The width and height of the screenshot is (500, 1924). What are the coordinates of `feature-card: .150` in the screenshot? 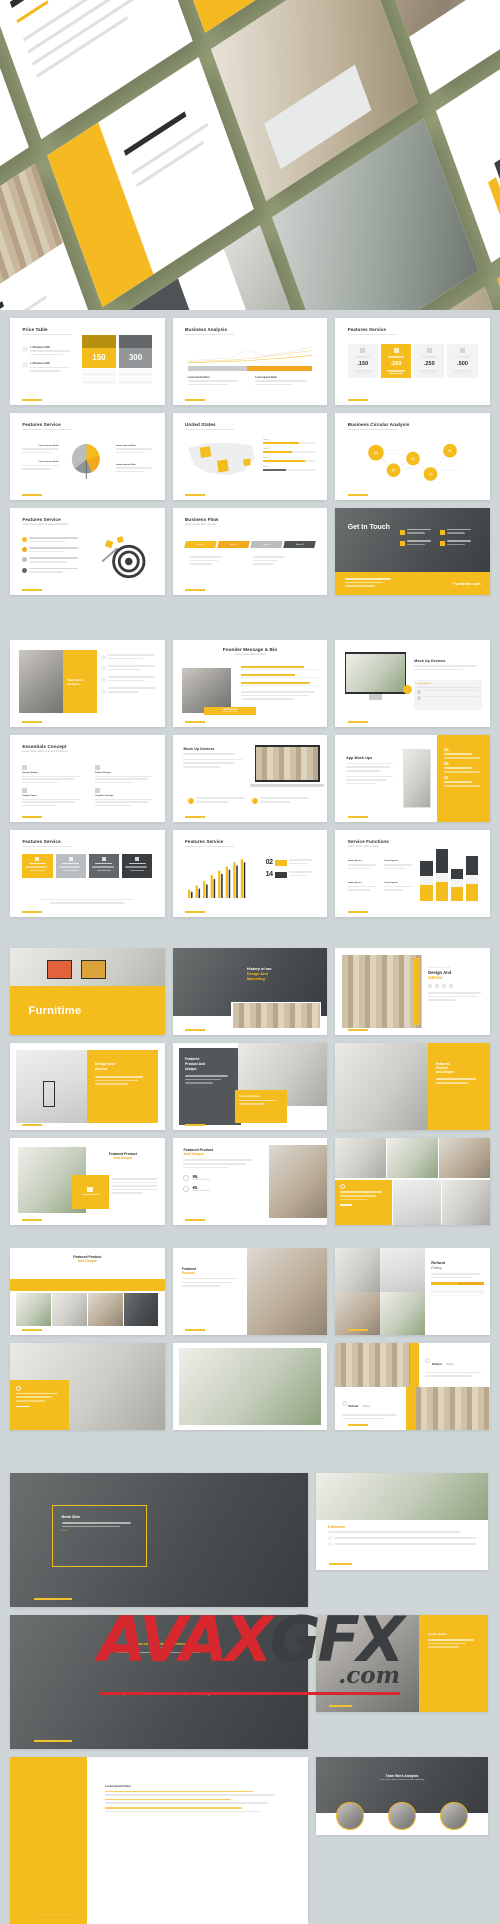 It's located at (362, 361).